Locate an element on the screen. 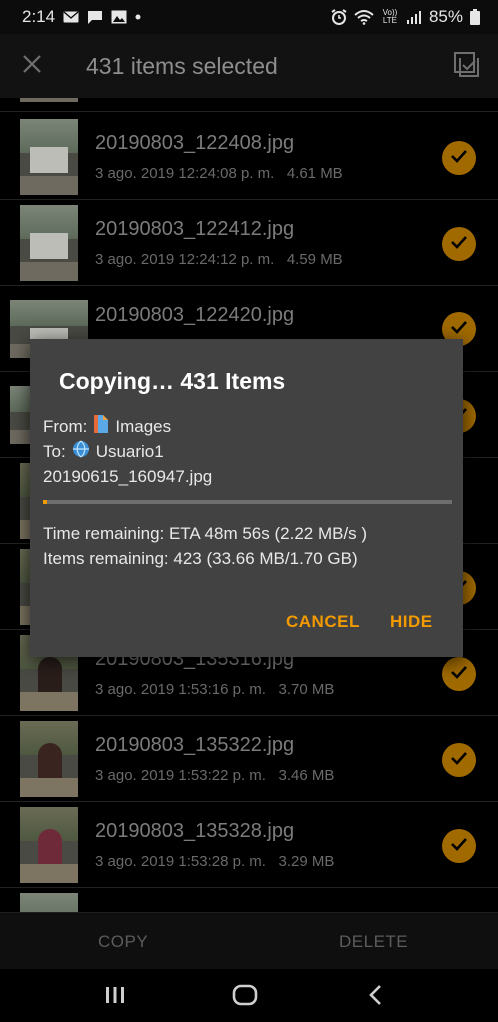  file-meta: 3 ago. 2019 1:53:28 p. m. 3.29 MB is located at coordinates (214, 861).